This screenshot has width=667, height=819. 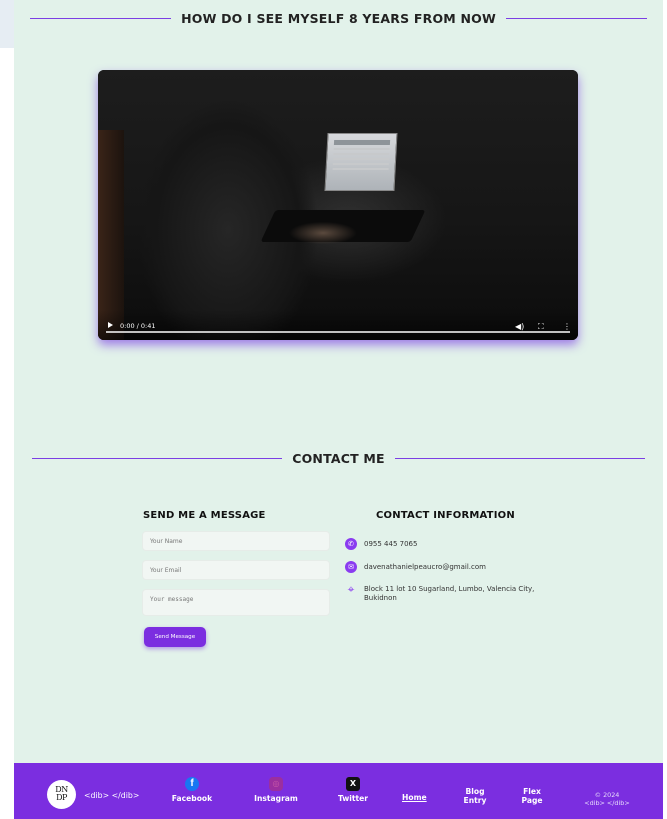 What do you see at coordinates (175, 637) in the screenshot?
I see `send-message-button: Send Message` at bounding box center [175, 637].